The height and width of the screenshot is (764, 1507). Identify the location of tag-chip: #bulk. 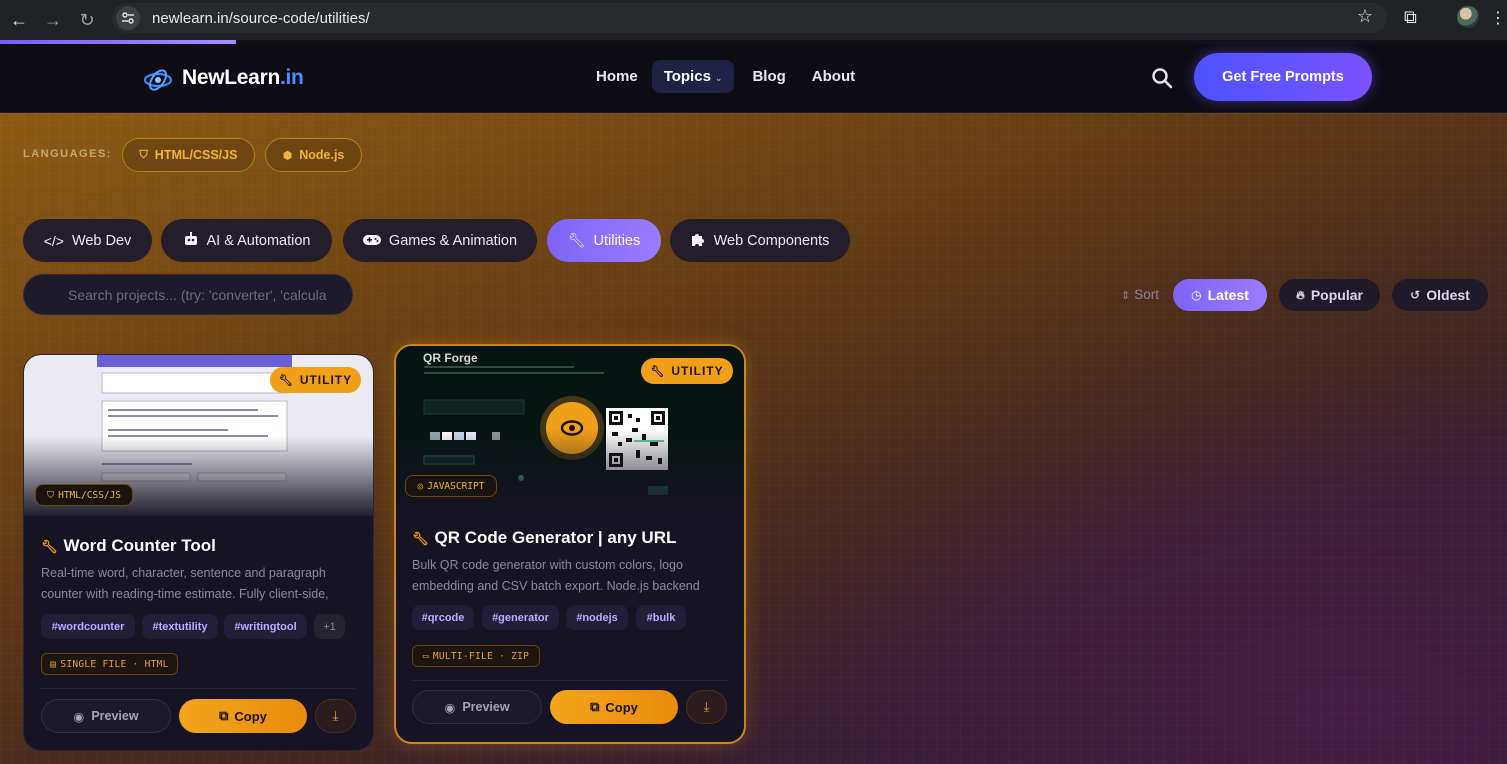
(661, 617).